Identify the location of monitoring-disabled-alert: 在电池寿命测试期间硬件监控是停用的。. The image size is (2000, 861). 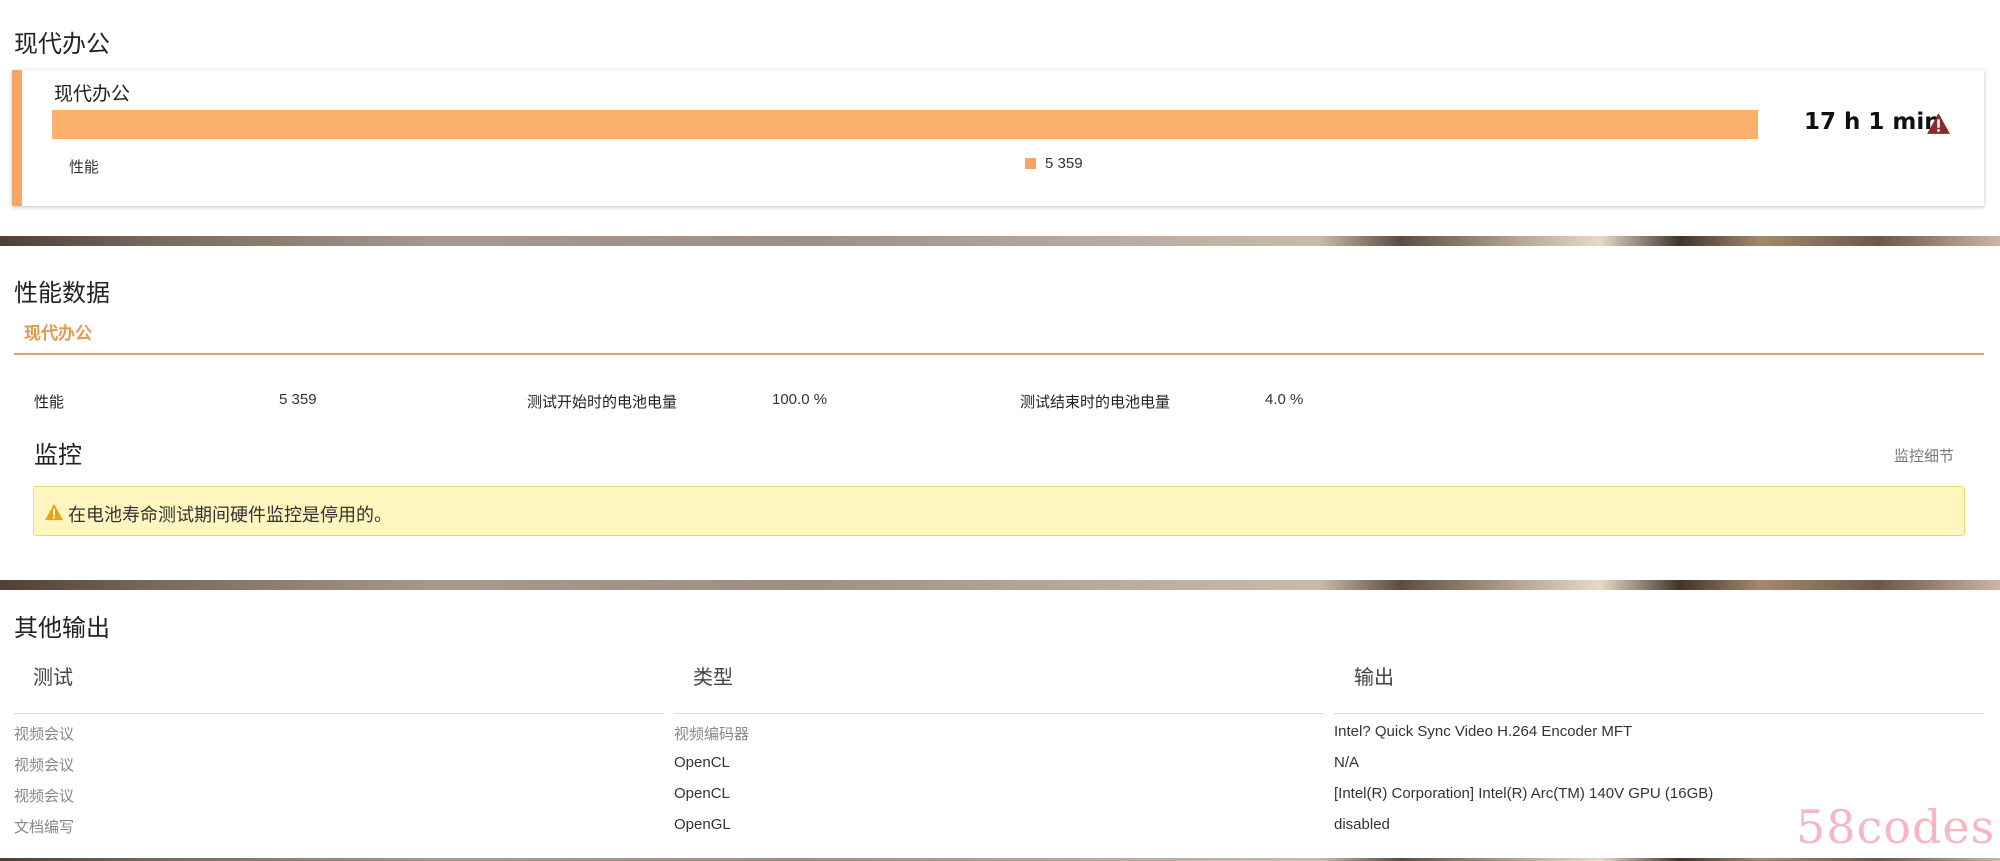
(999, 511).